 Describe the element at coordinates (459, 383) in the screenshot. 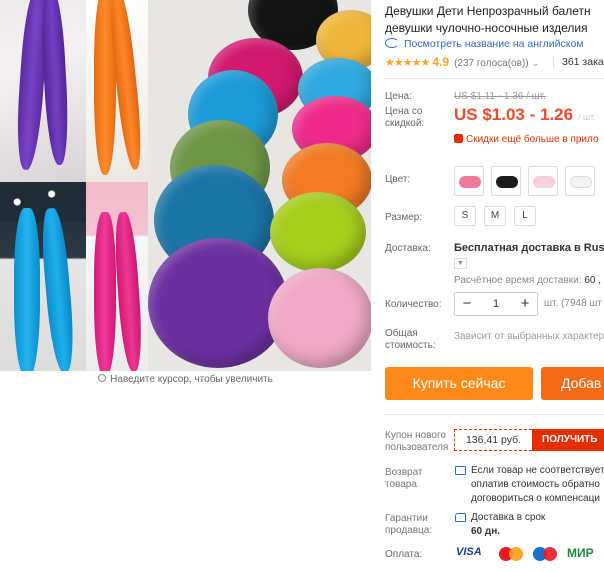

I see `buy-now-button: Купить сейчас` at that location.